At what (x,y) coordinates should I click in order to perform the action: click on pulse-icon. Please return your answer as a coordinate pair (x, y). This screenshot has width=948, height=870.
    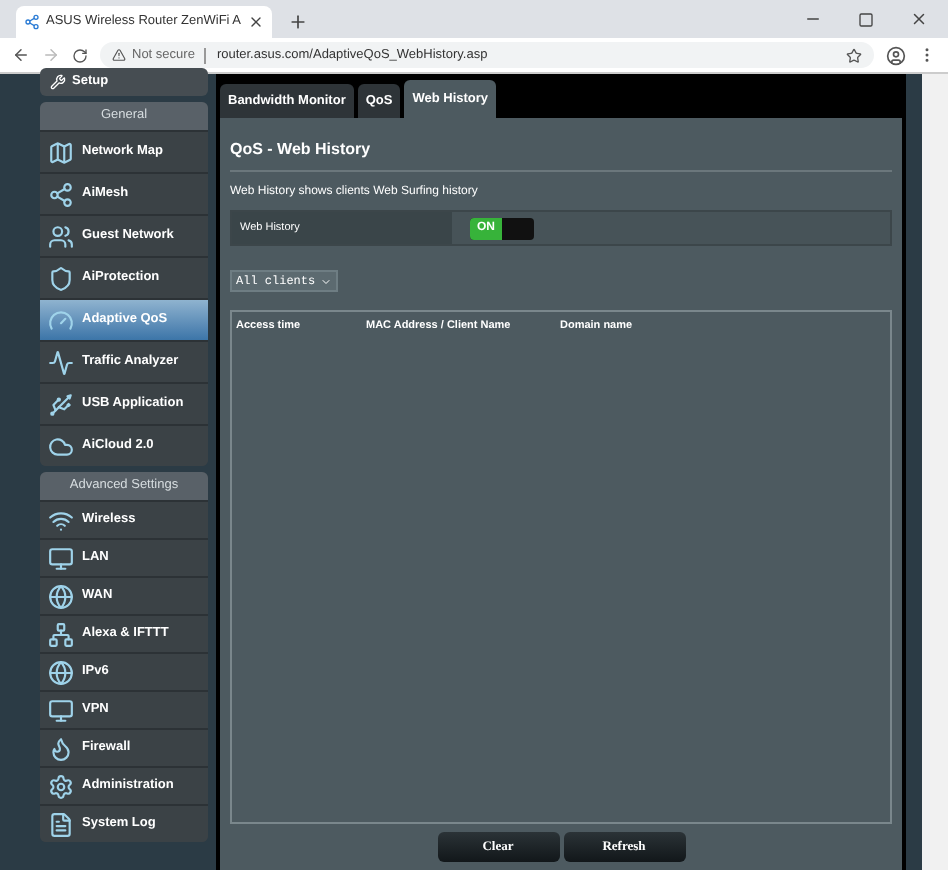
    Looking at the image, I should click on (61, 362).